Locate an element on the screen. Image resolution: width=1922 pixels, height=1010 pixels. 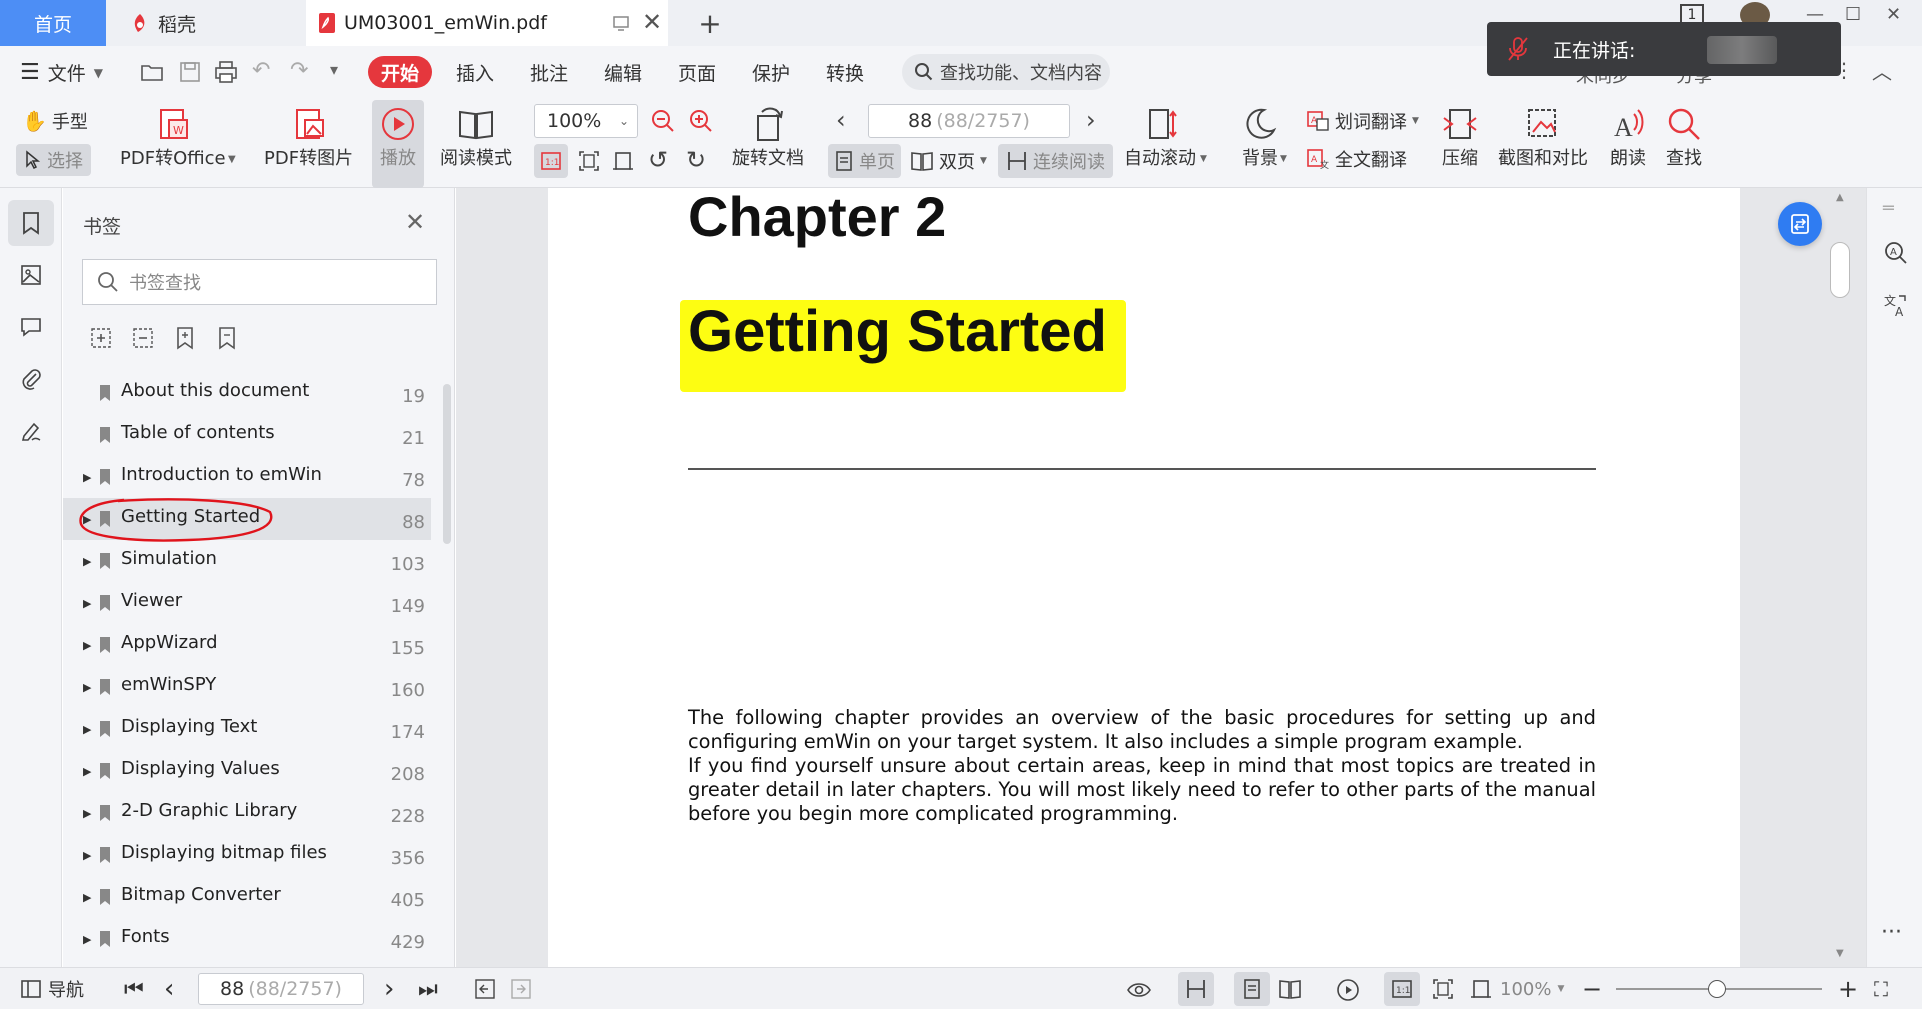
file-menu: ☰ 文件 ▼ is located at coordinates (61, 72).